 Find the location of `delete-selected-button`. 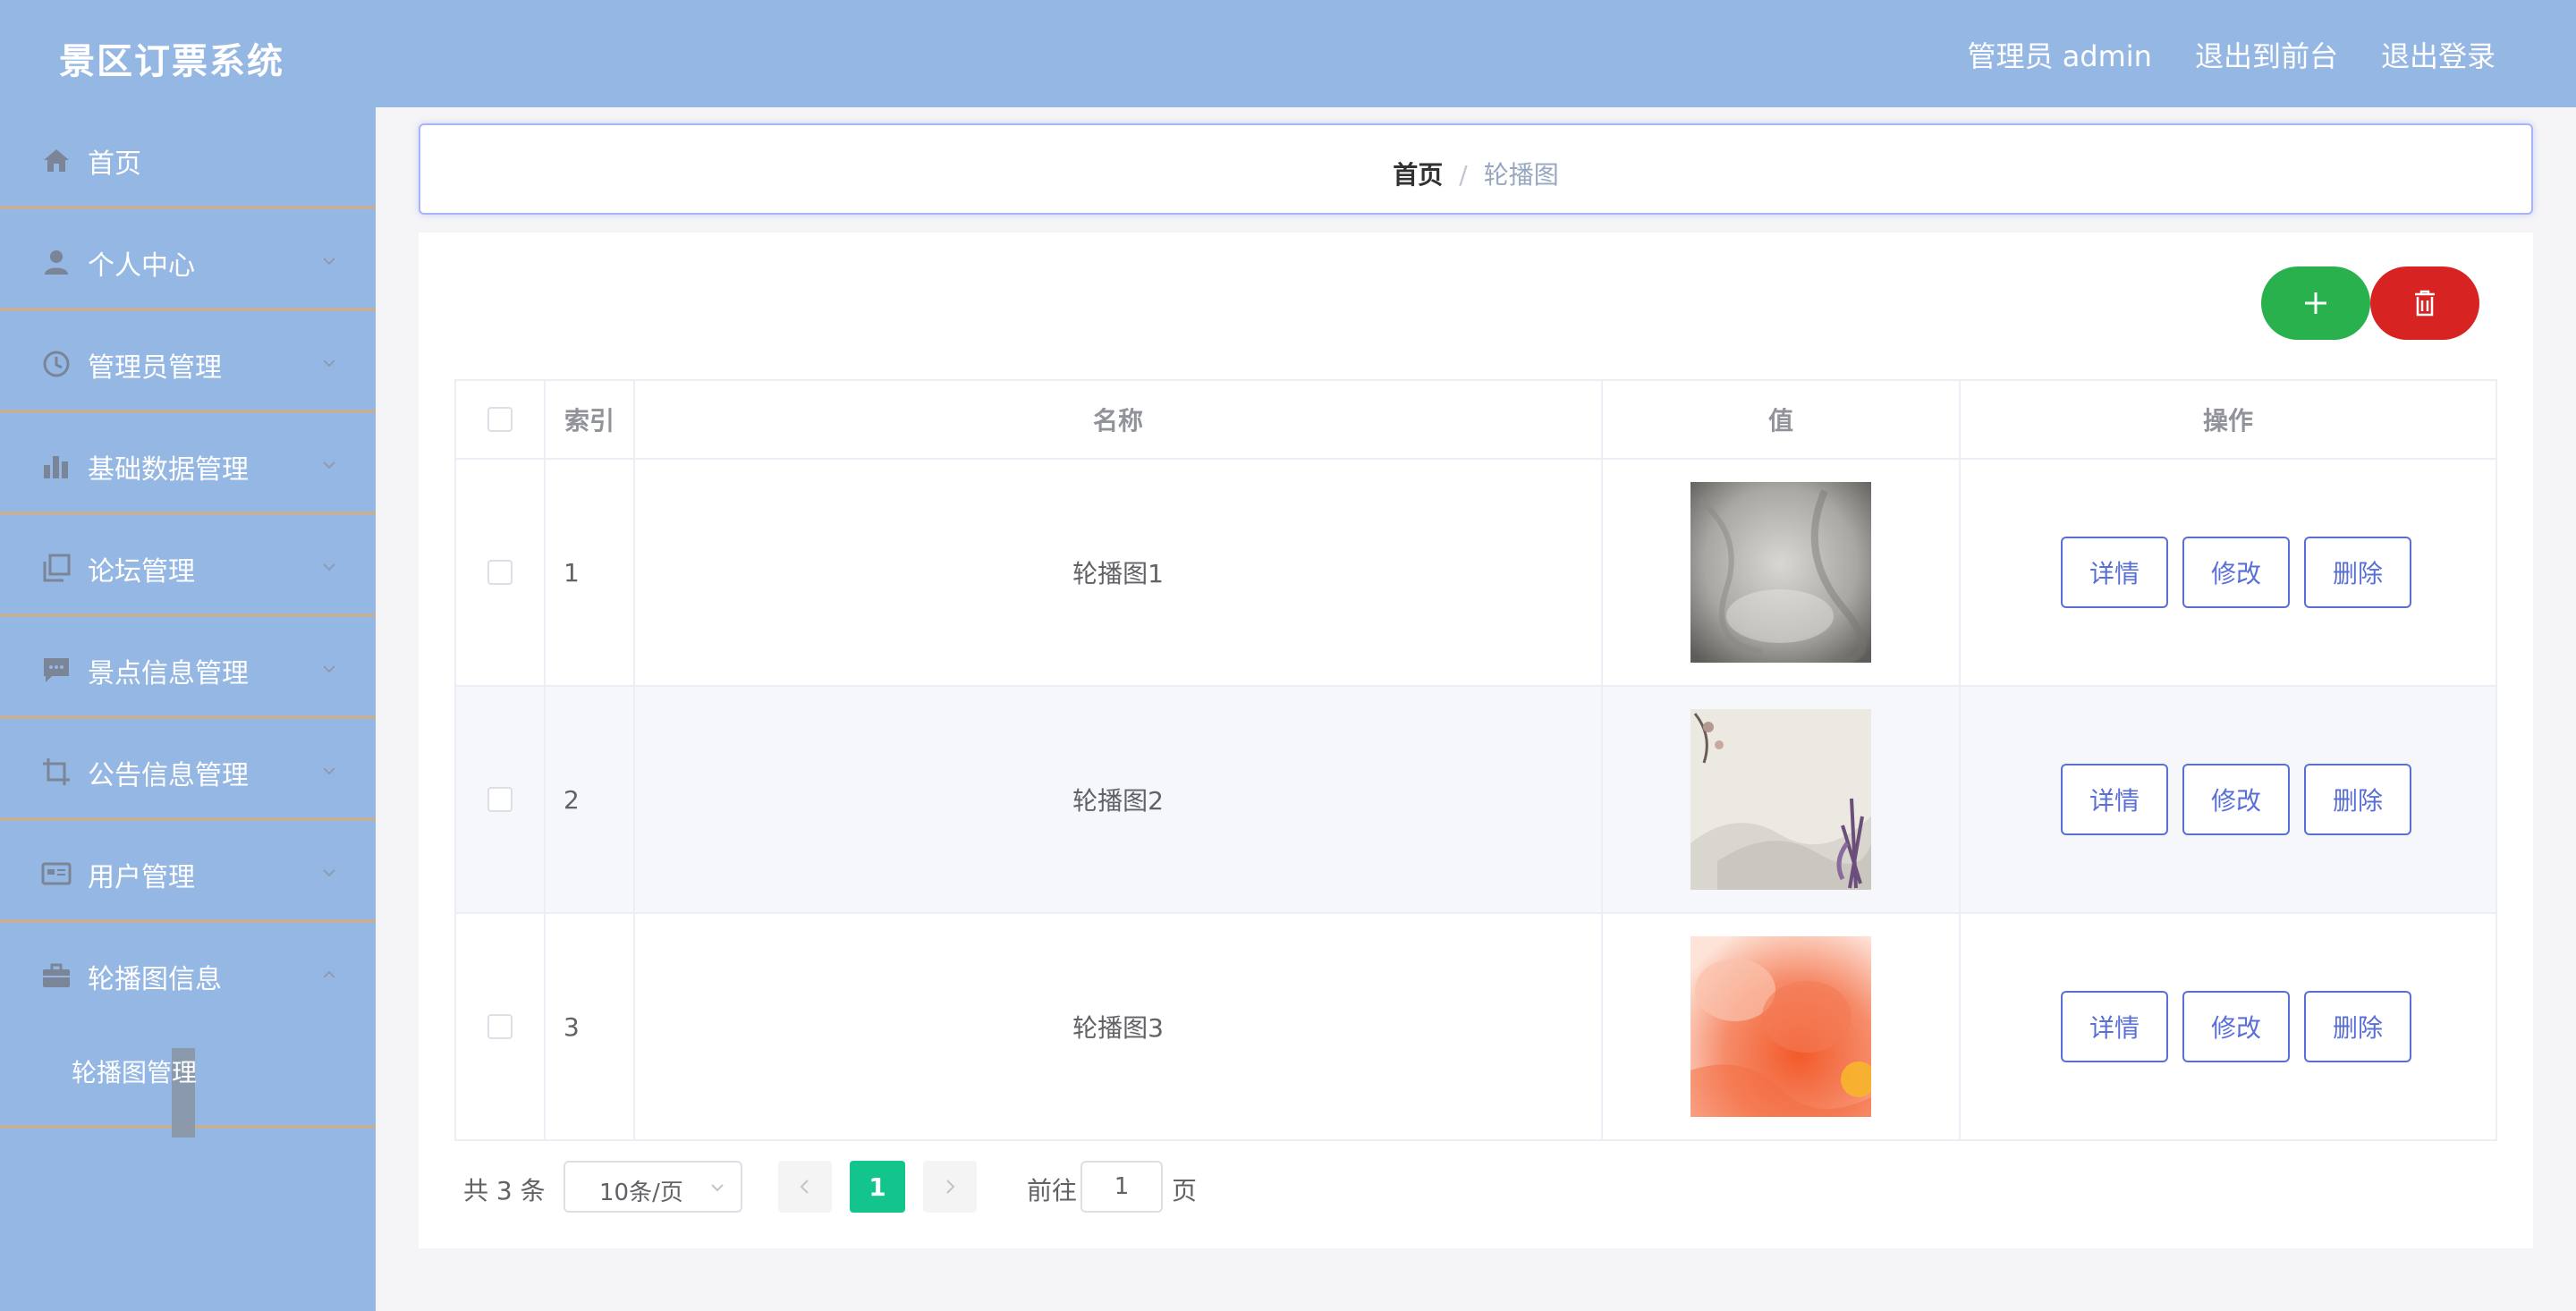

delete-selected-button is located at coordinates (2424, 303).